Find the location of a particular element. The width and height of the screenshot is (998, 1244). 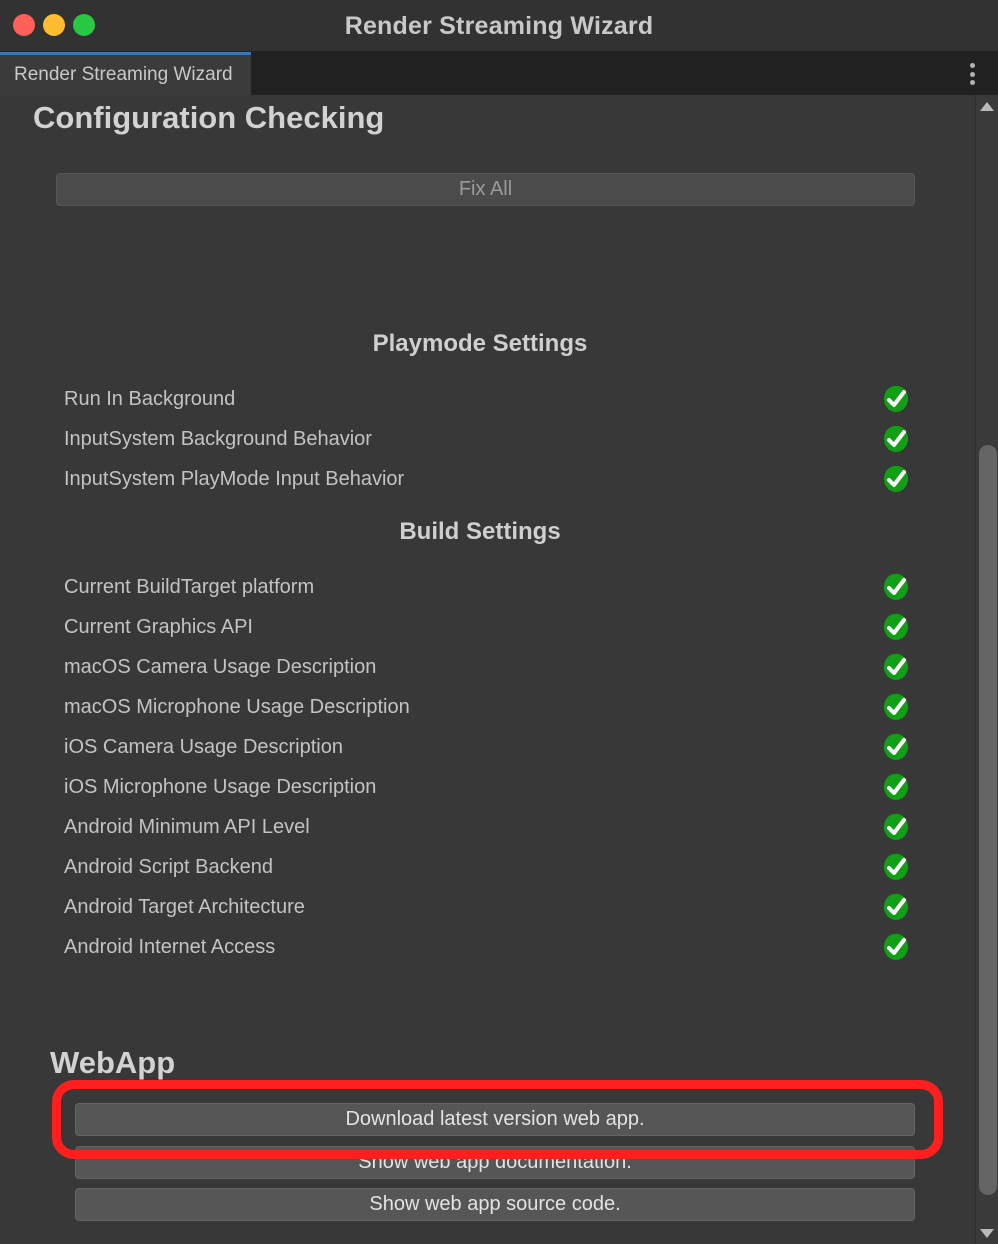

show-web-app-source-code-button: Show web app source code. is located at coordinates (495, 1204).